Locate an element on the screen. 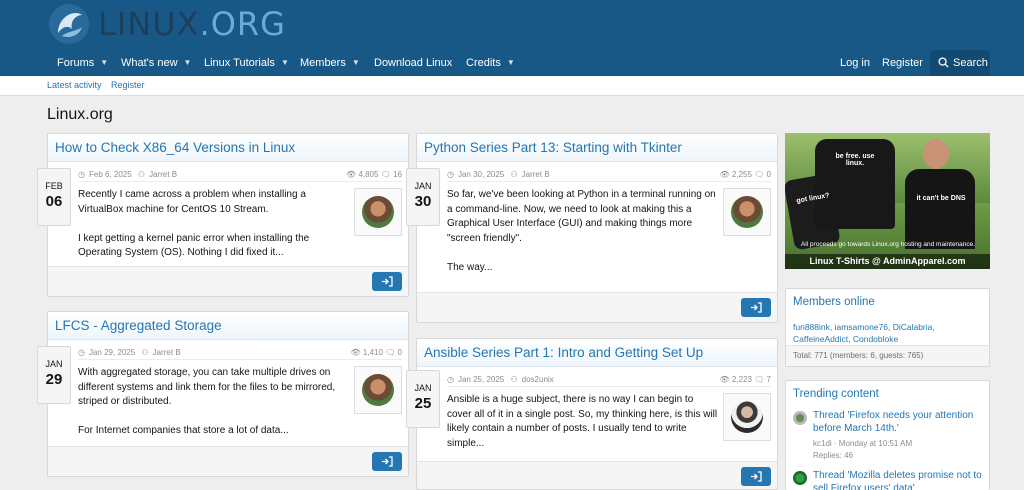 This screenshot has height=490, width=1024. nav-linux-tutorials: Linux Tutorials ▼ is located at coordinates (246, 63).